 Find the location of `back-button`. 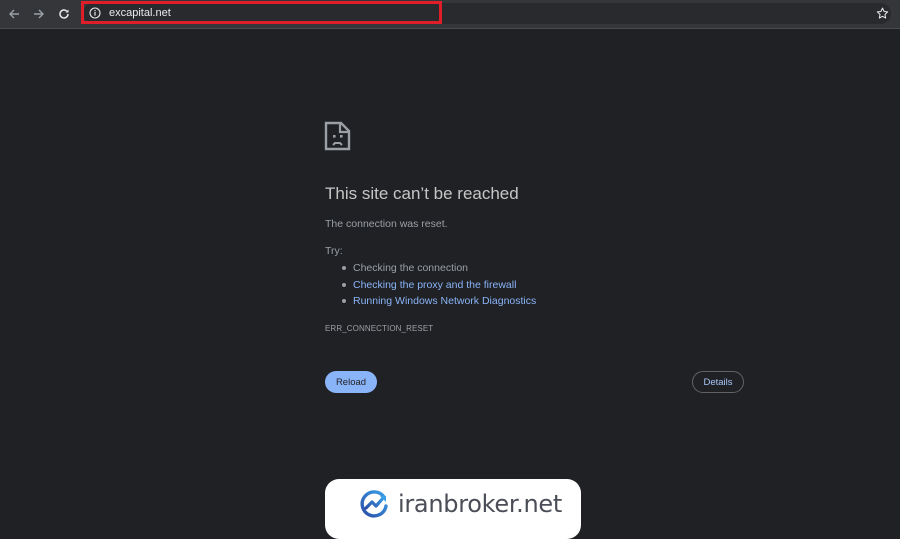

back-button is located at coordinates (14, 14).